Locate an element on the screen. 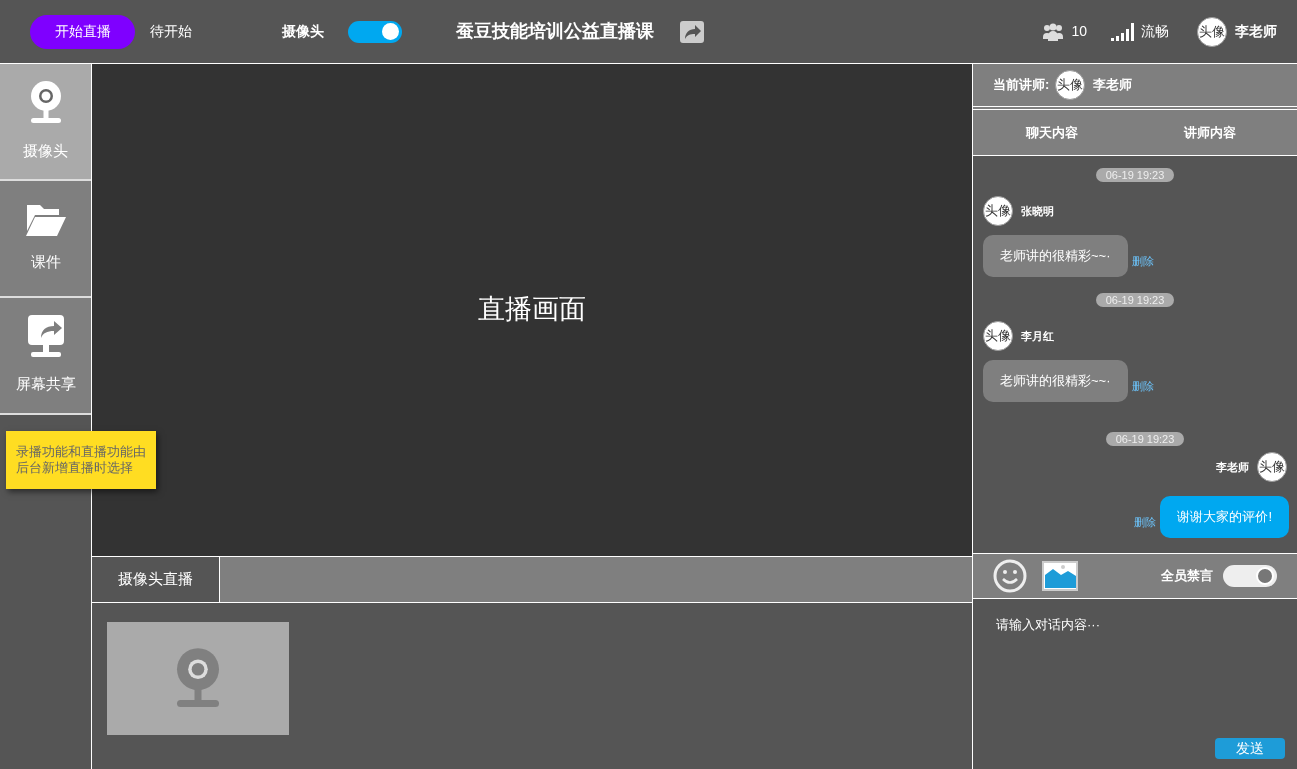 This screenshot has width=1297, height=769. chat-tab: 聊天内容 is located at coordinates (1052, 132).